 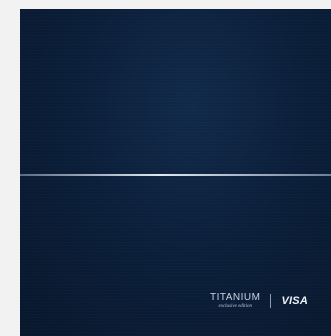 What do you see at coordinates (294, 301) in the screenshot?
I see `visa-logo: VISA` at bounding box center [294, 301].